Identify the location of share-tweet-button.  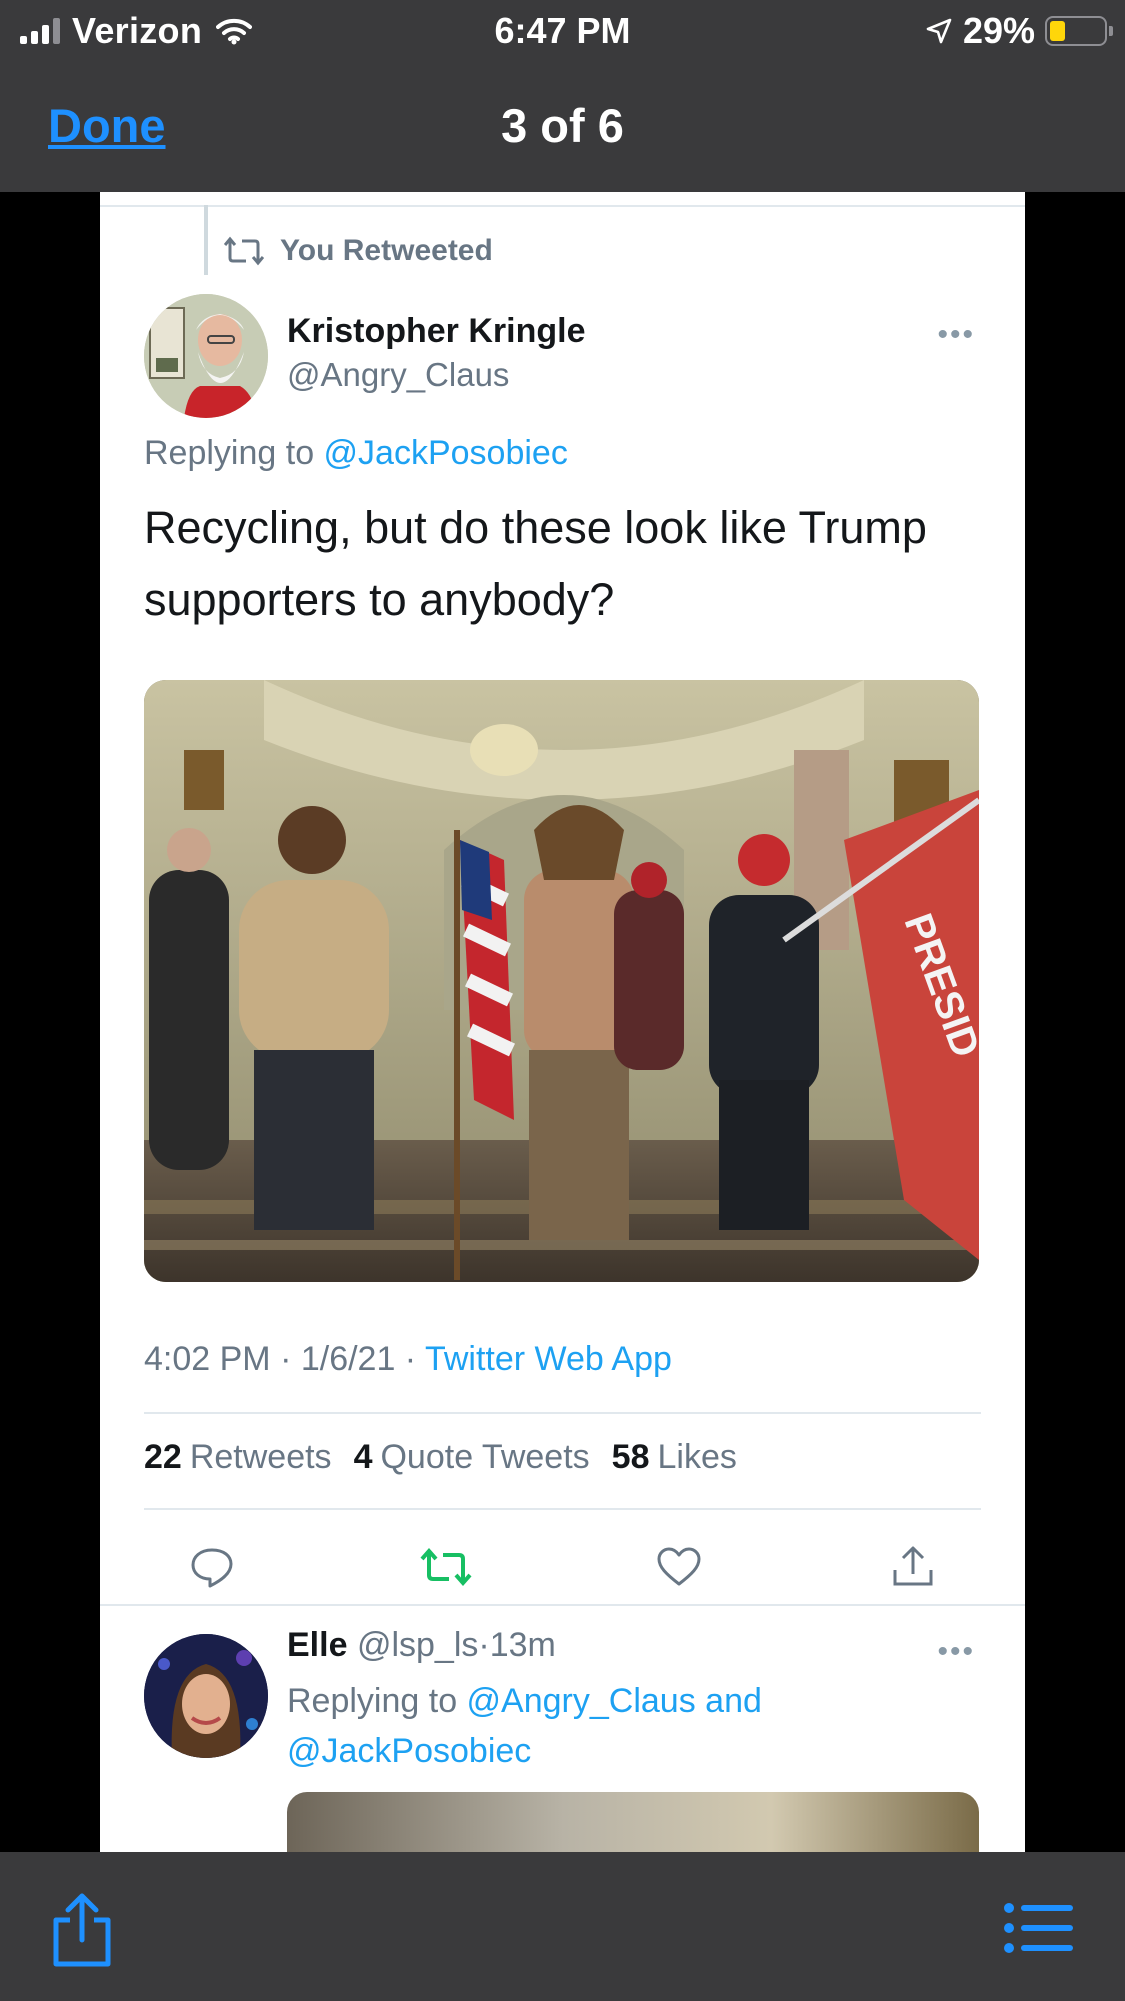
(913, 1567).